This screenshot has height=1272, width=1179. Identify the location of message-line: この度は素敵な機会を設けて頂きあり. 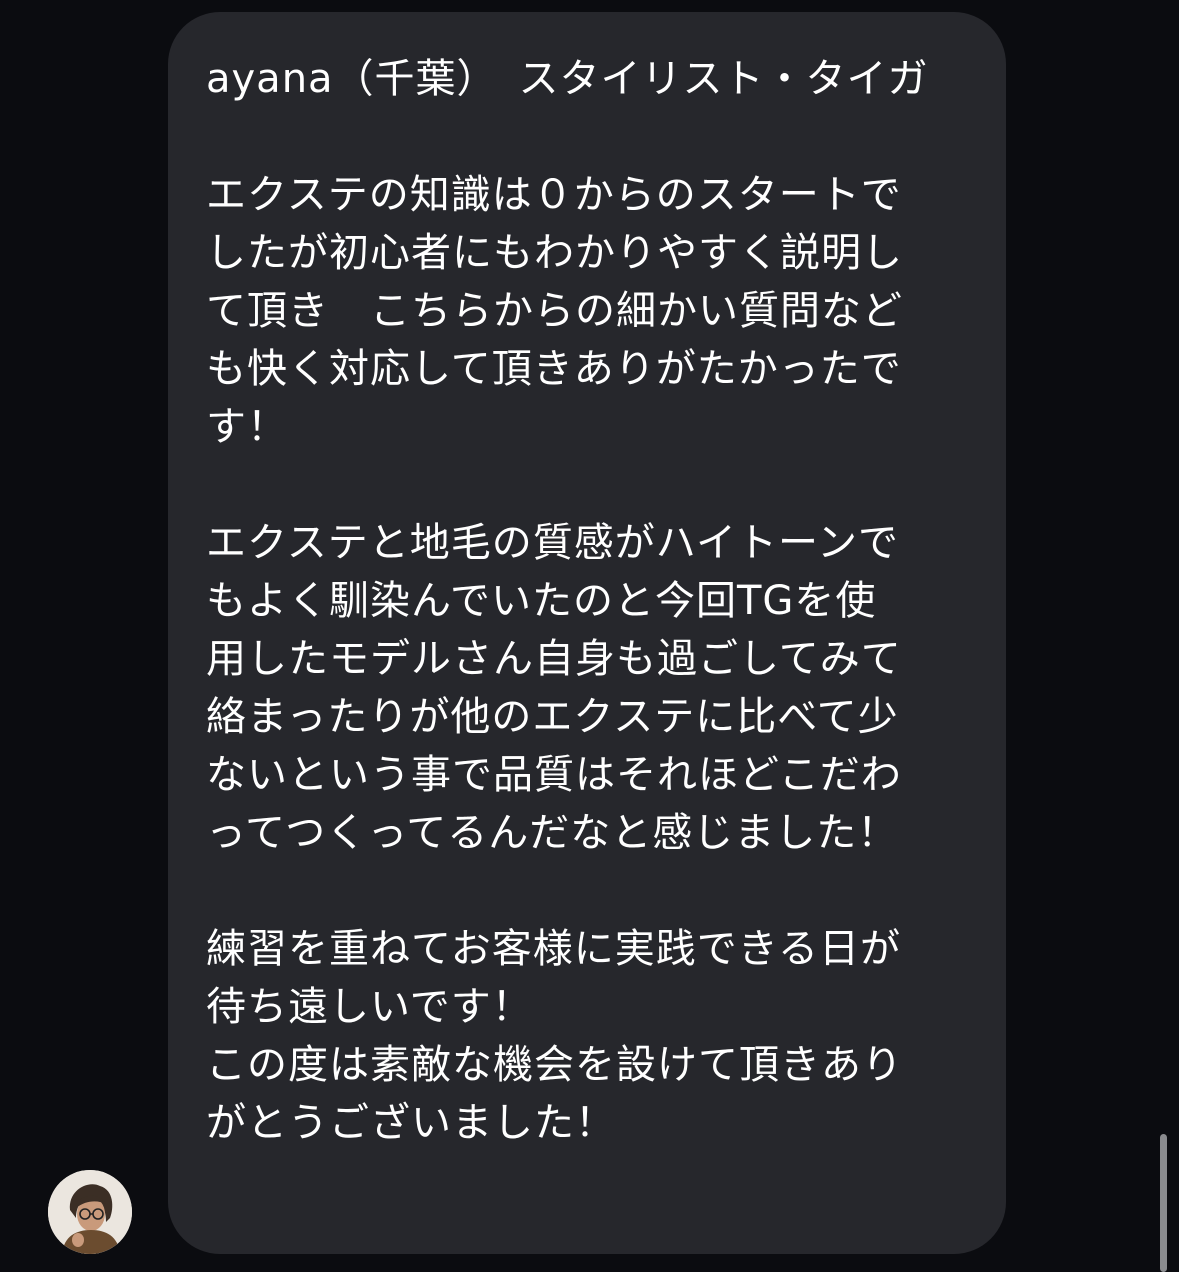
(554, 1065).